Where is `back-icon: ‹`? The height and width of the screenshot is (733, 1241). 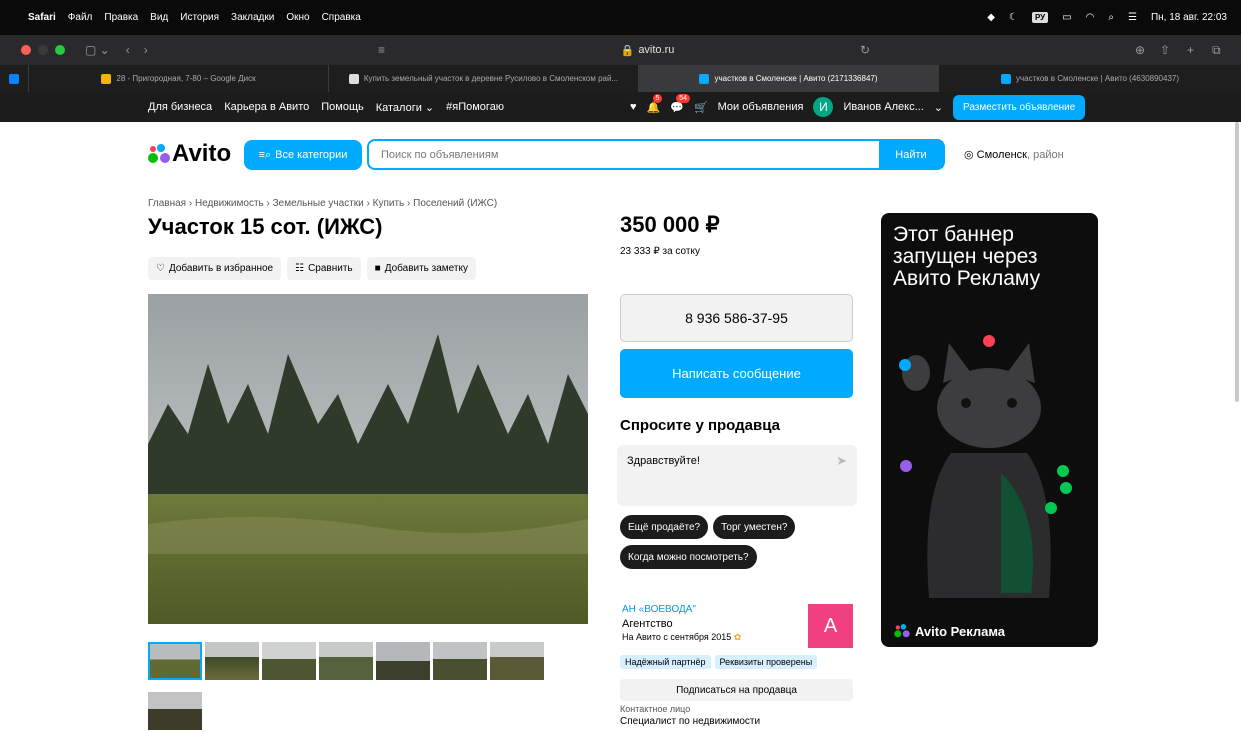 back-icon: ‹ is located at coordinates (128, 50).